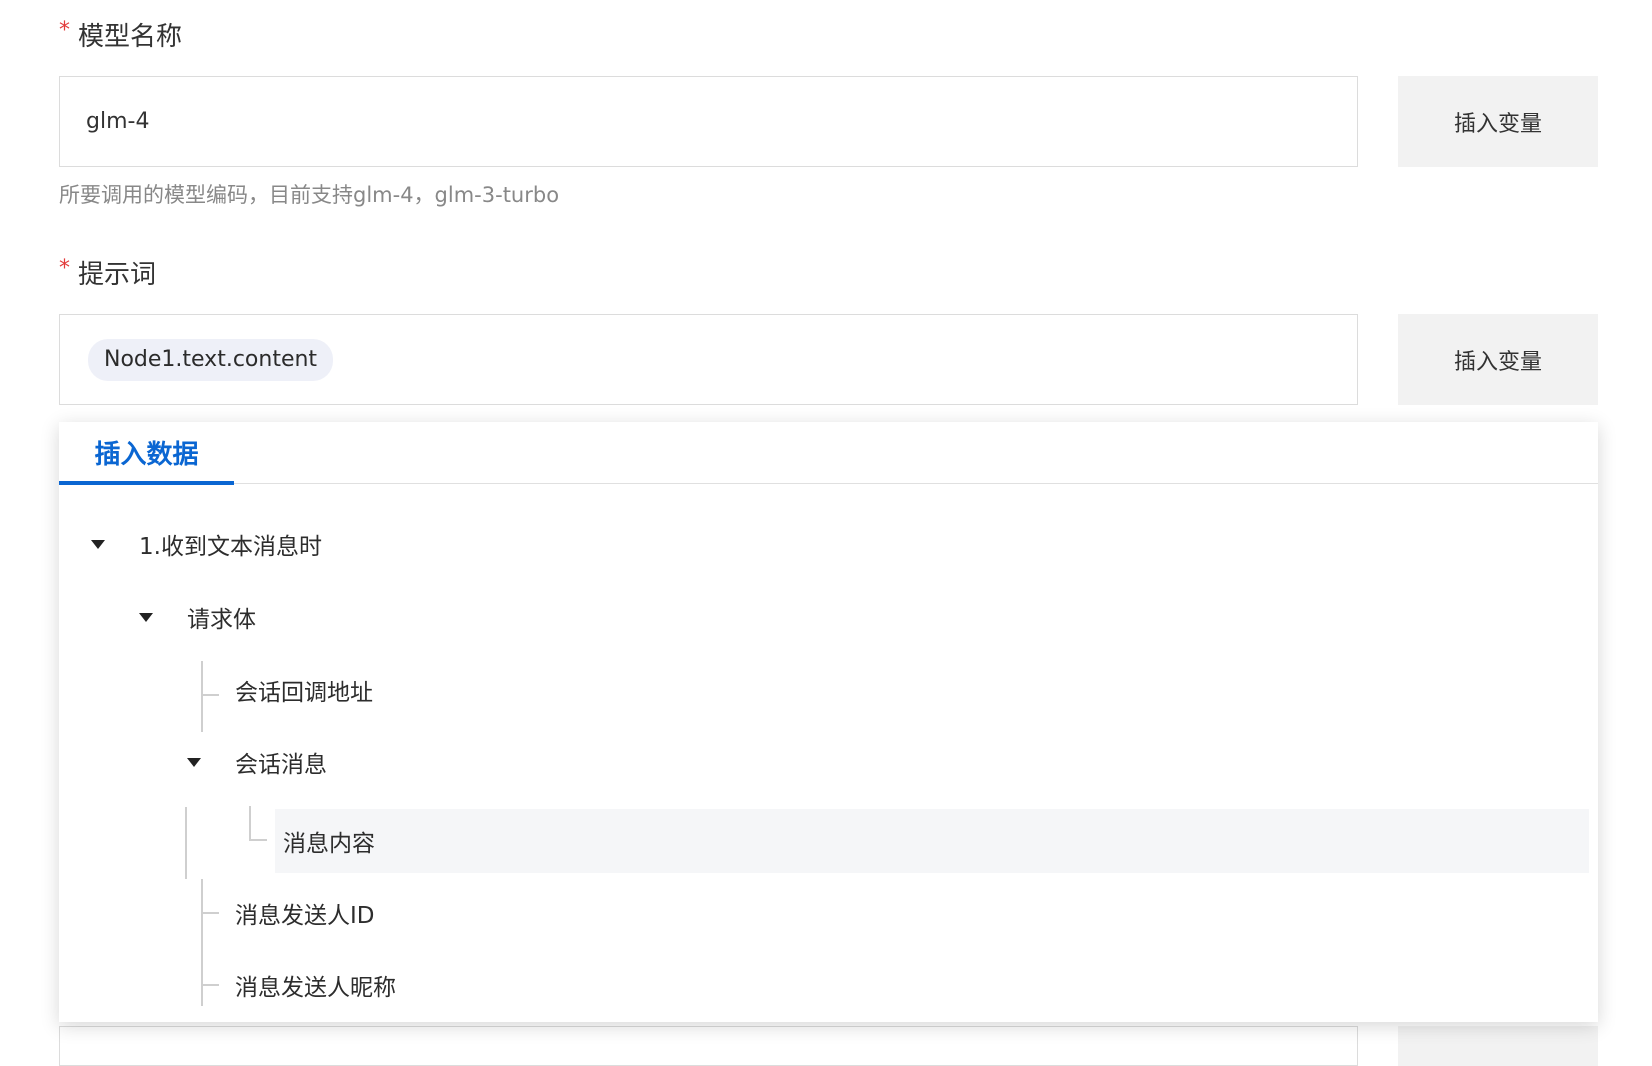 This screenshot has width=1652, height=1066. Describe the element at coordinates (932, 841) in the screenshot. I see `tree-row-highlight` at that location.